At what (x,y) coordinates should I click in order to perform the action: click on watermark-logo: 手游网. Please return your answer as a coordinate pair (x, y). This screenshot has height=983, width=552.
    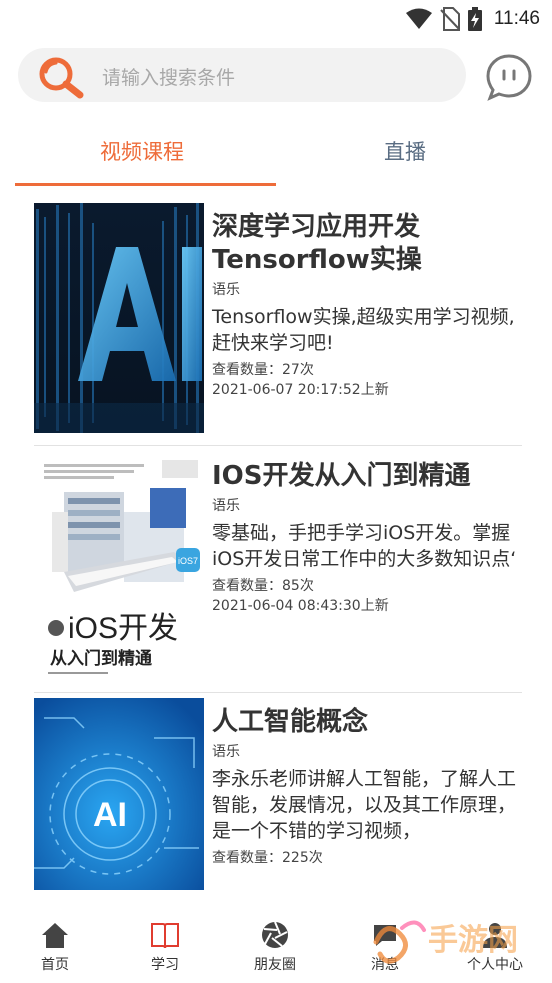
    Looking at the image, I should click on (445, 942).